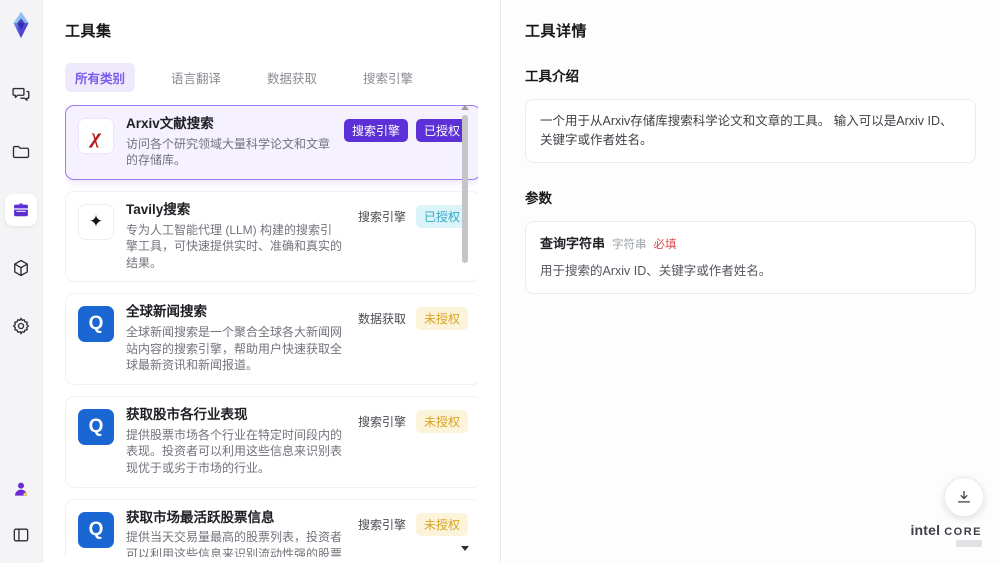  I want to click on tab-all-categories: 所有类别, so click(100, 77).